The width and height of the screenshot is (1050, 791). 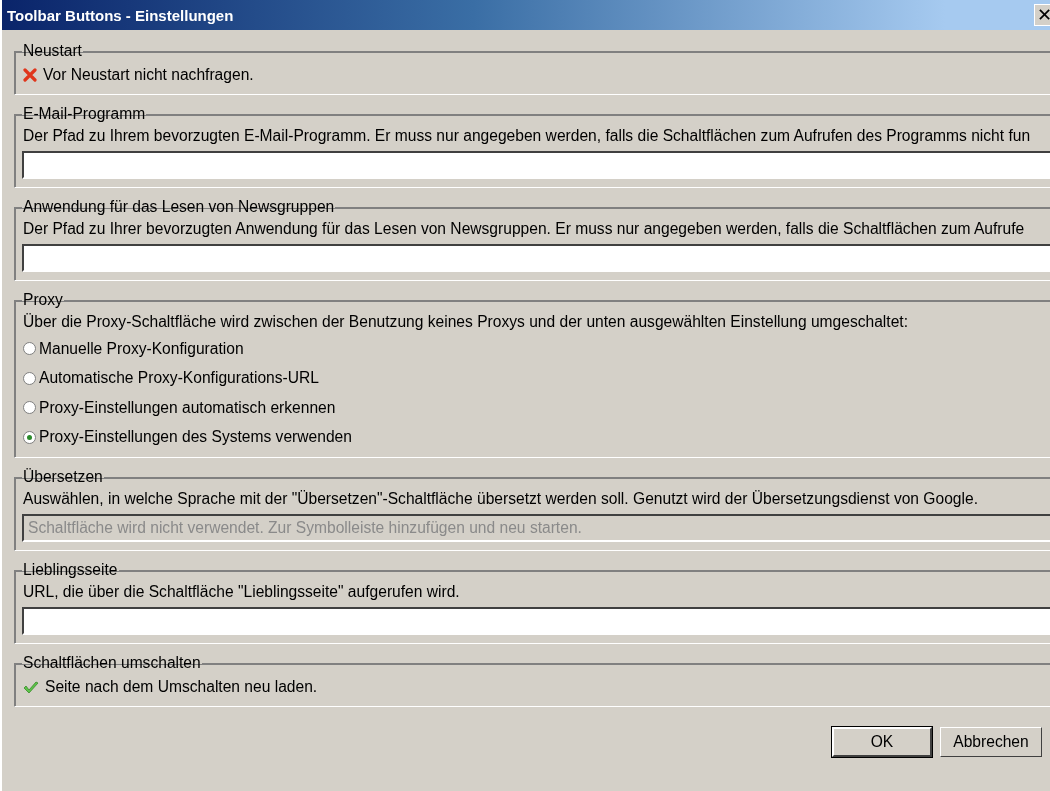 I want to click on radio-label: Manuelle Proxy-Konfiguration, so click(x=141, y=348).